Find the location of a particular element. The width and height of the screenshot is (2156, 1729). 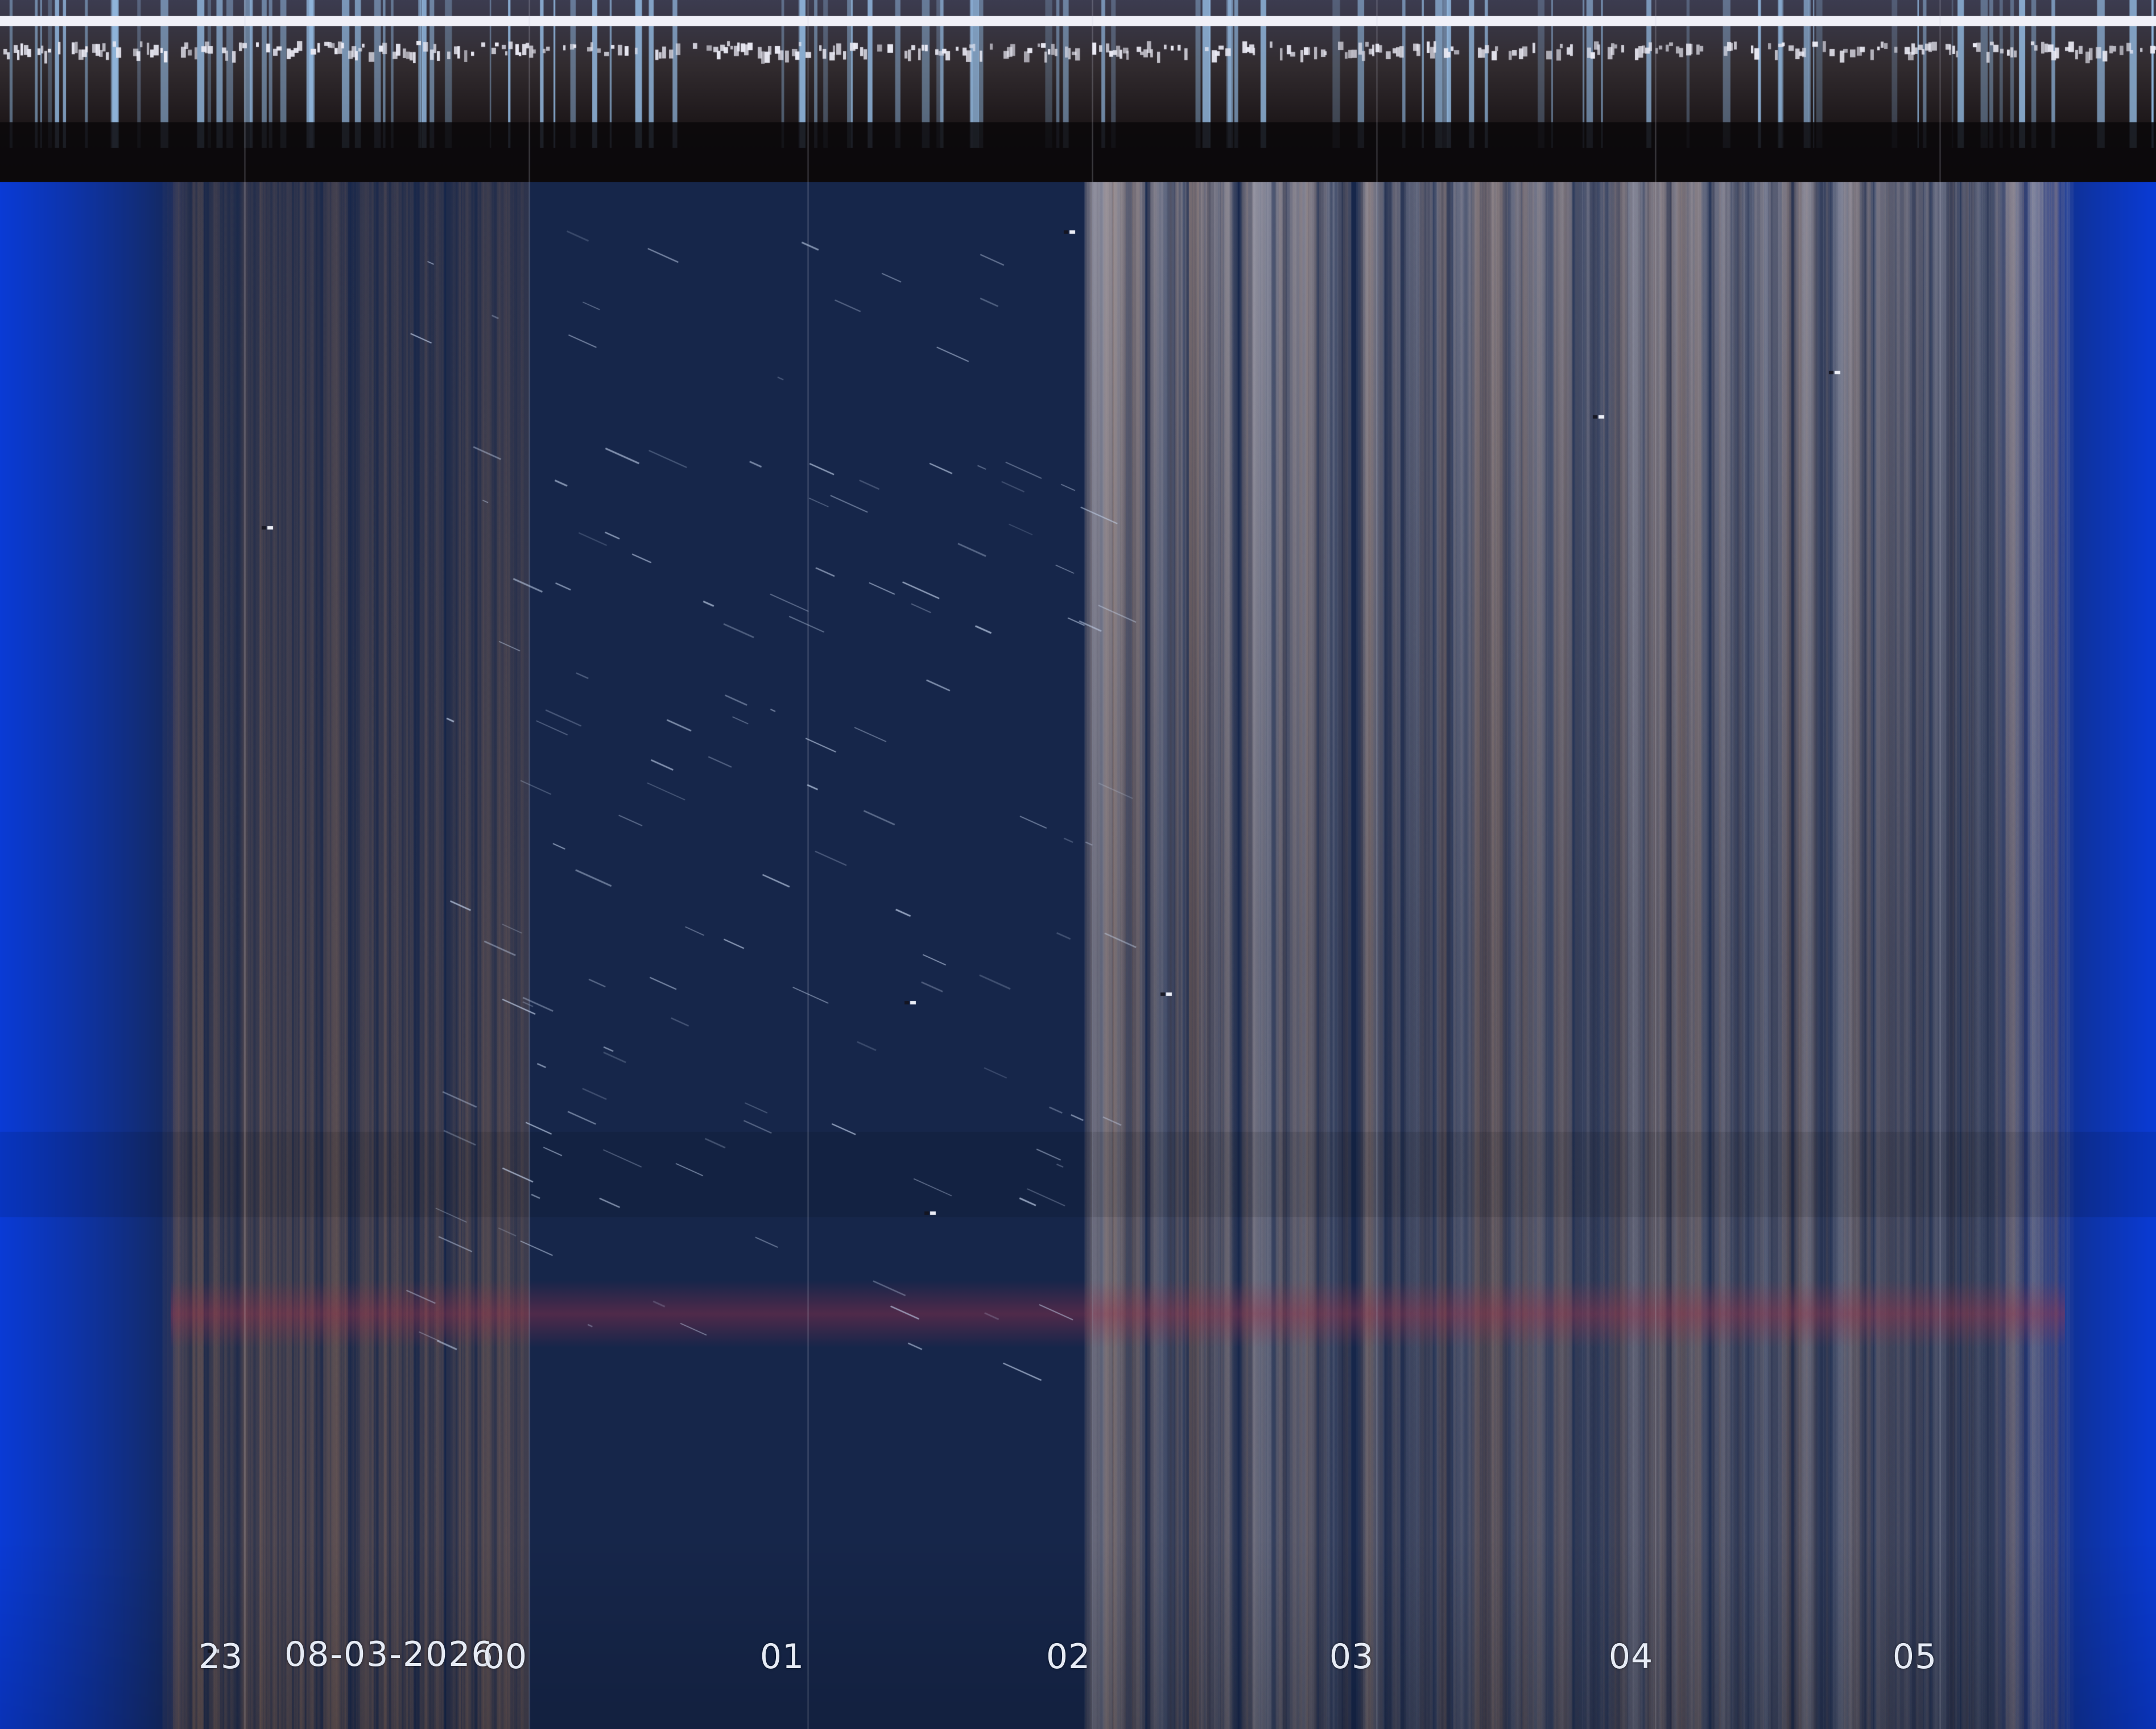

hour-label-05: 05 is located at coordinates (1915, 1657).